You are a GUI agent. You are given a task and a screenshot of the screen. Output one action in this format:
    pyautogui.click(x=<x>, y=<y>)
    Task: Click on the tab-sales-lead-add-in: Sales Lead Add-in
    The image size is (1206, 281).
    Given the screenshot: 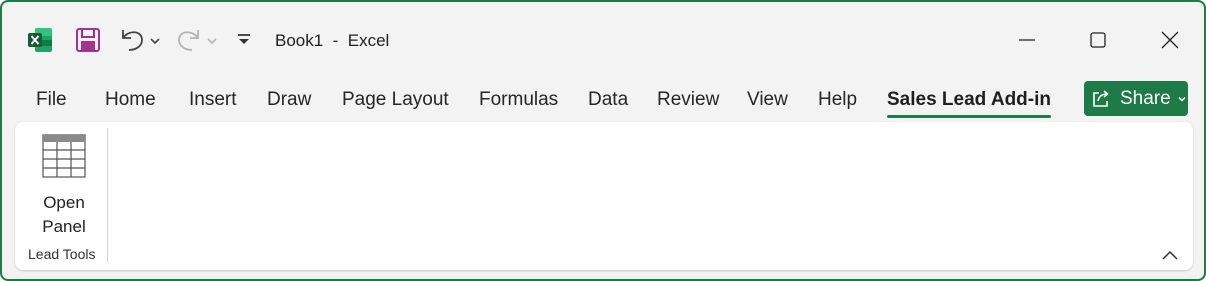 What is the action you would take?
    pyautogui.click(x=969, y=103)
    